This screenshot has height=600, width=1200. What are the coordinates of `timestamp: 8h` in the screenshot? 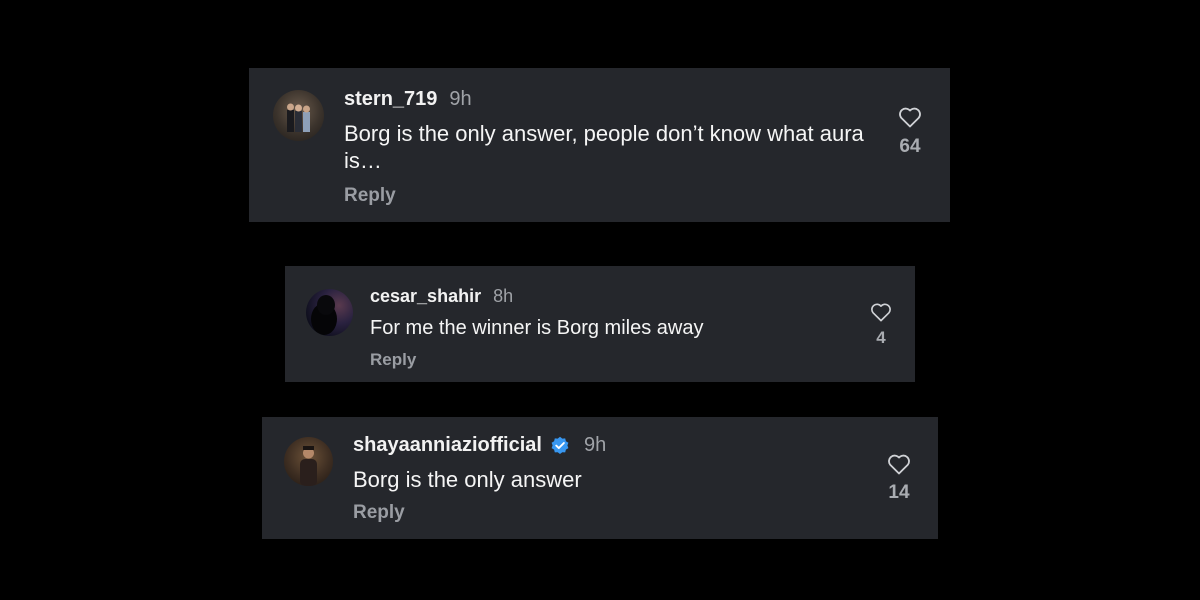 It's located at (503, 296).